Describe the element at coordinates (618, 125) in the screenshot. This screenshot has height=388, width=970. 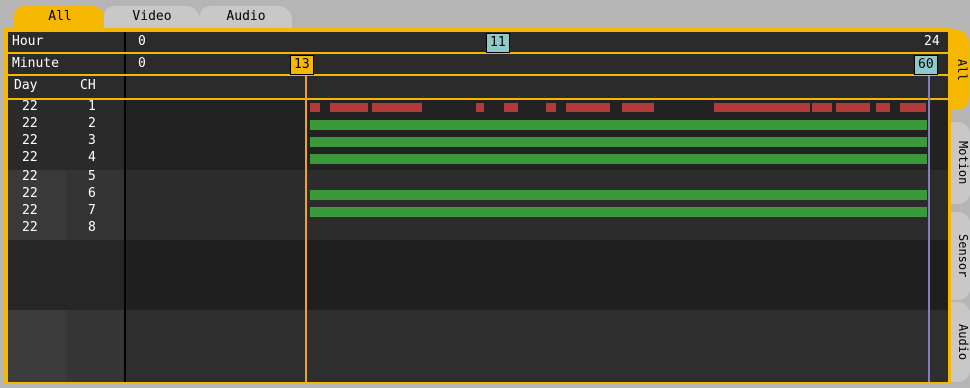
I see `record-bar-ch2` at that location.